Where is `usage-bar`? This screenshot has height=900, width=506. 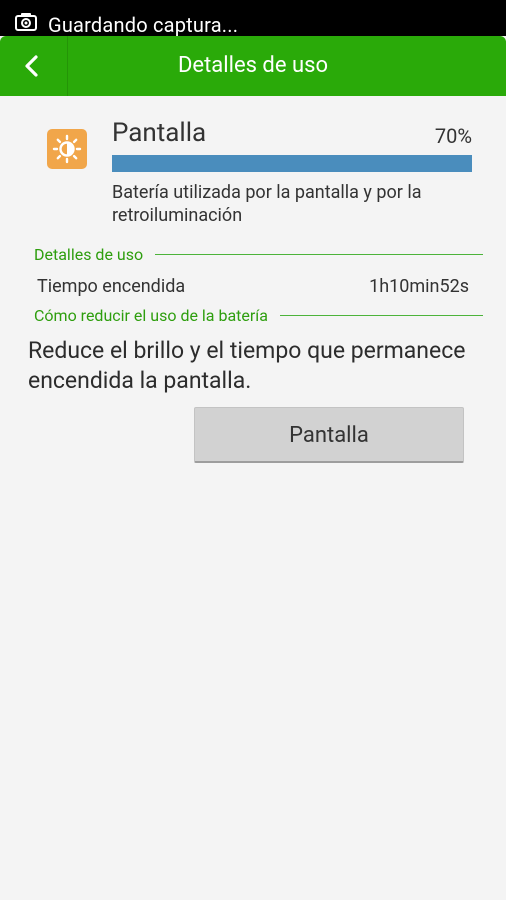 usage-bar is located at coordinates (292, 163).